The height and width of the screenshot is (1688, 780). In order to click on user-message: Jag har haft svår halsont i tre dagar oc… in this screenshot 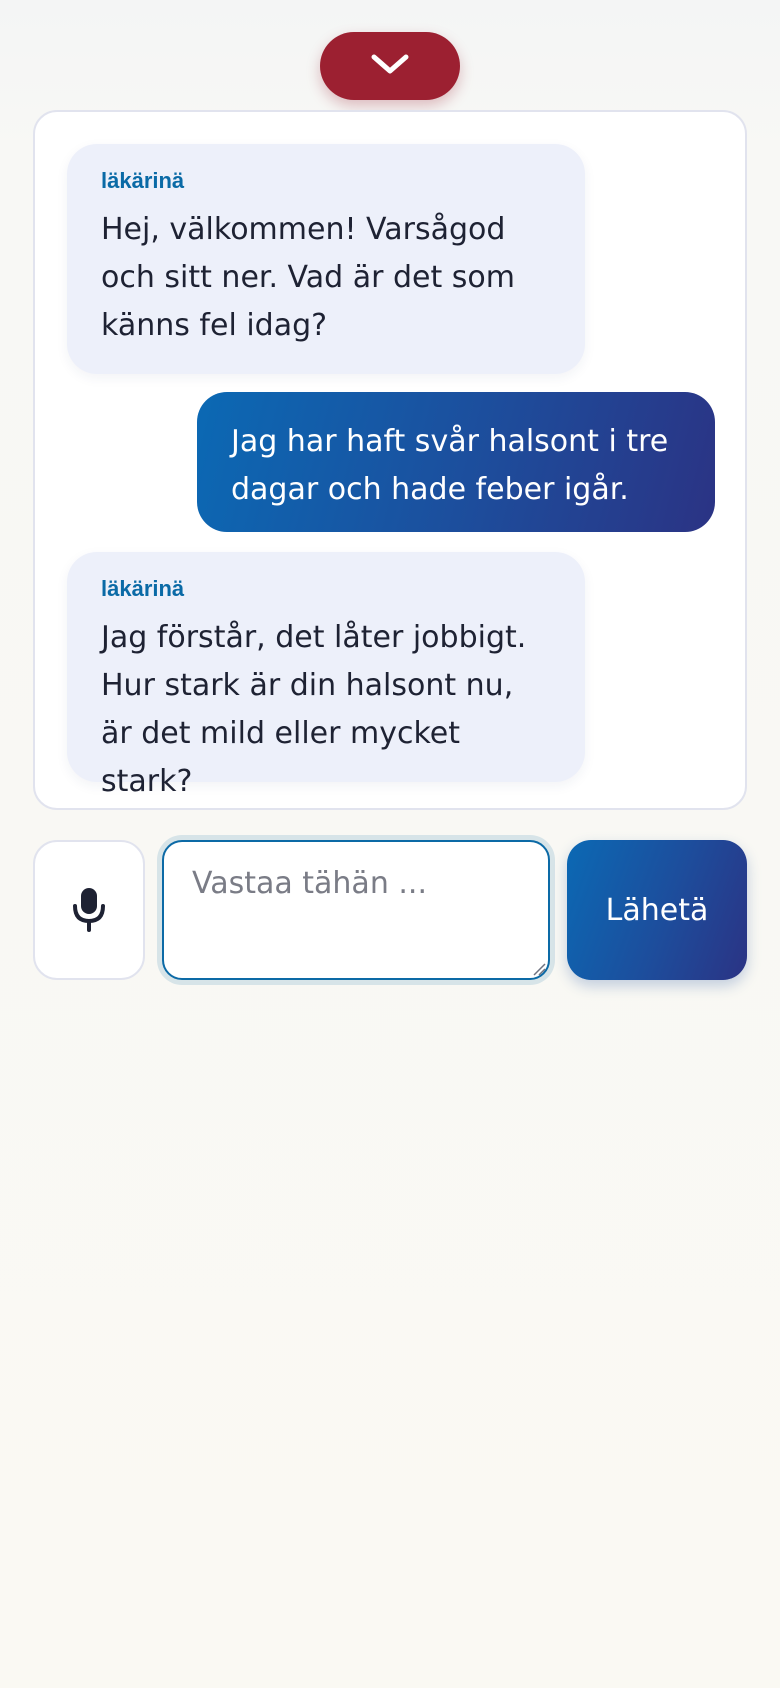, I will do `click(456, 462)`.